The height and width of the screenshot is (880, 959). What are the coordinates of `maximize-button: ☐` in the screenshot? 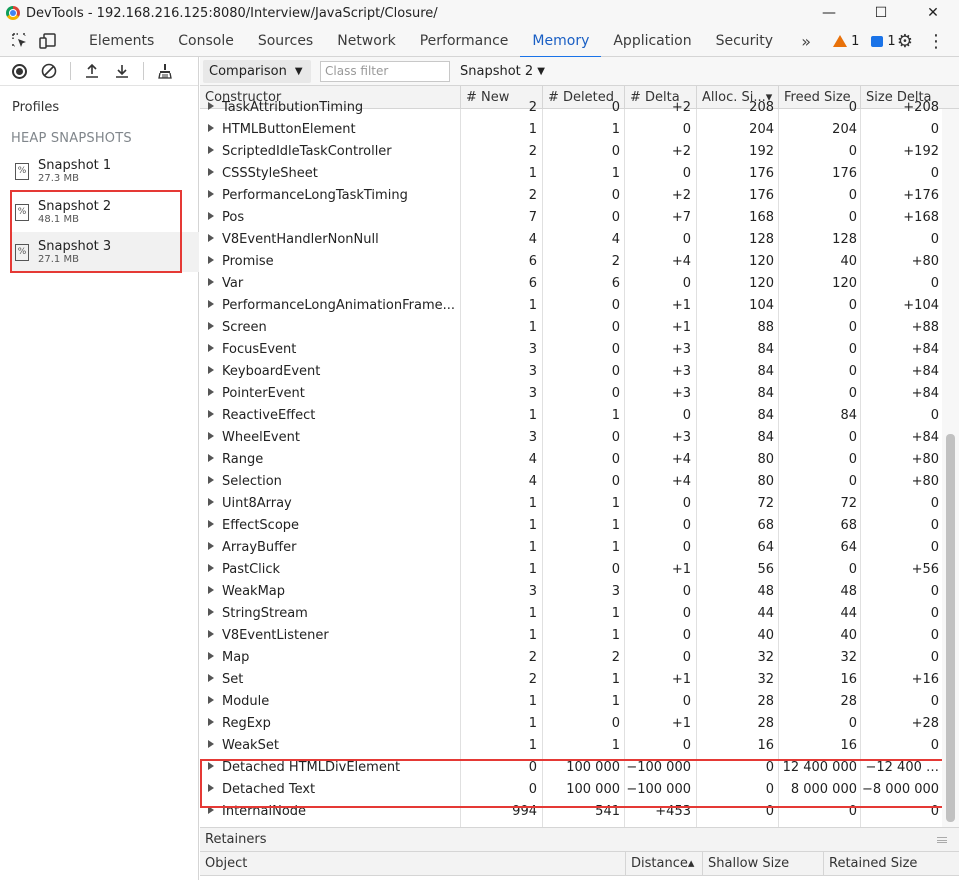 It's located at (881, 13).